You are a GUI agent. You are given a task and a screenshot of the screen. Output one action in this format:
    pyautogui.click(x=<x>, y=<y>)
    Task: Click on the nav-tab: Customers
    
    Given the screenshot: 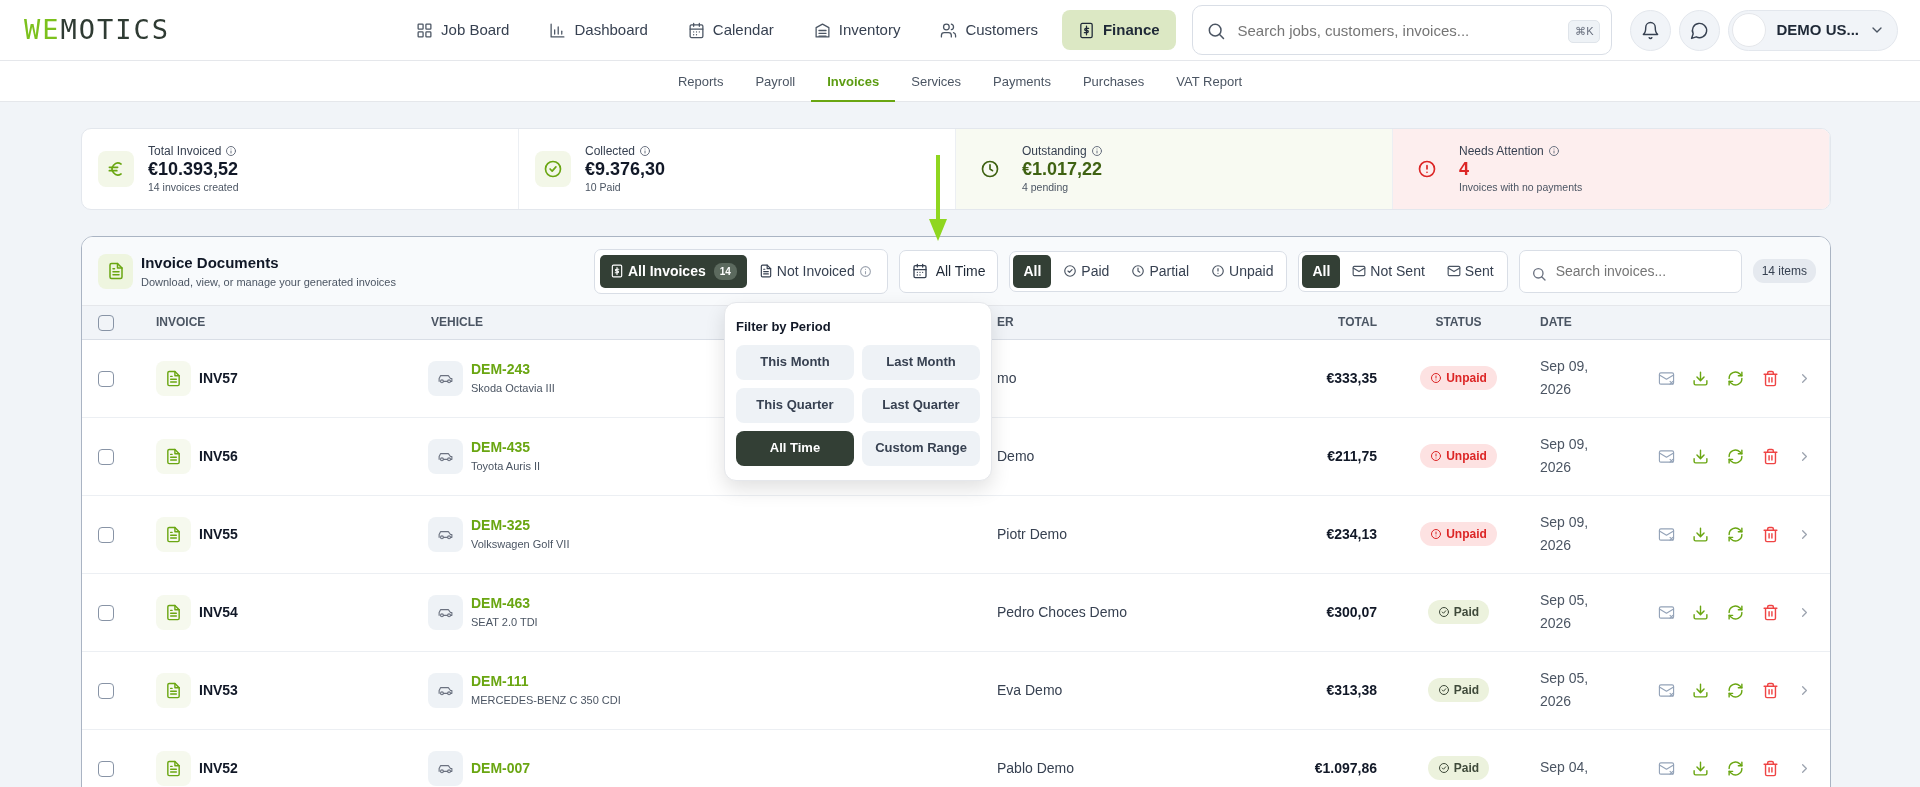 What is the action you would take?
    pyautogui.click(x=989, y=30)
    